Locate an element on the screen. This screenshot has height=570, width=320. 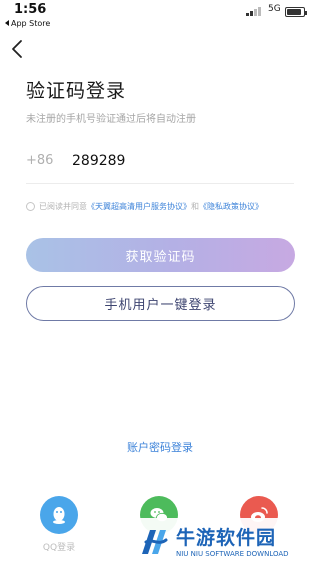
chevron-left-icon is located at coordinates (17, 49).